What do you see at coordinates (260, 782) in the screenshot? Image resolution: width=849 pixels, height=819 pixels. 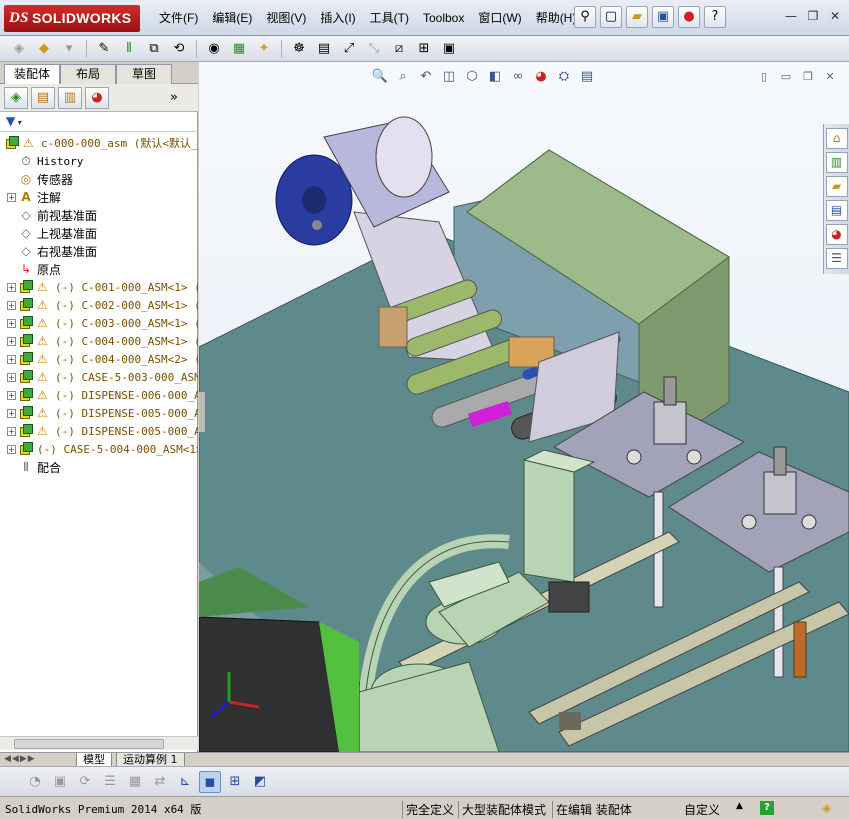 I see `render-icon: ◩` at bounding box center [260, 782].